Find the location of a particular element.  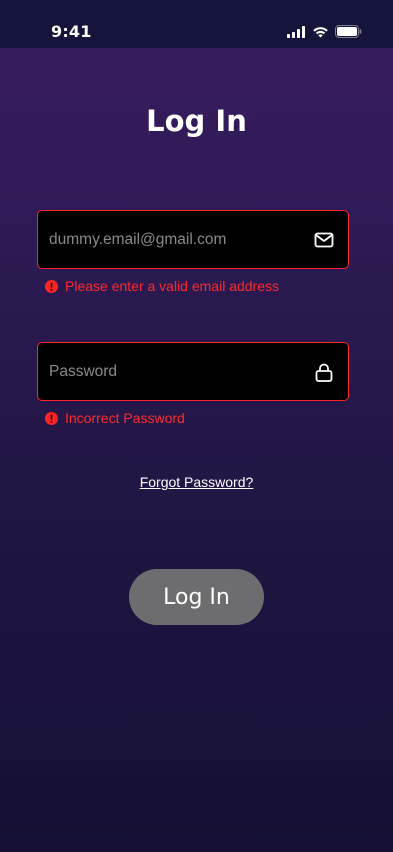

email-error: Please enter a valid email address is located at coordinates (162, 286).